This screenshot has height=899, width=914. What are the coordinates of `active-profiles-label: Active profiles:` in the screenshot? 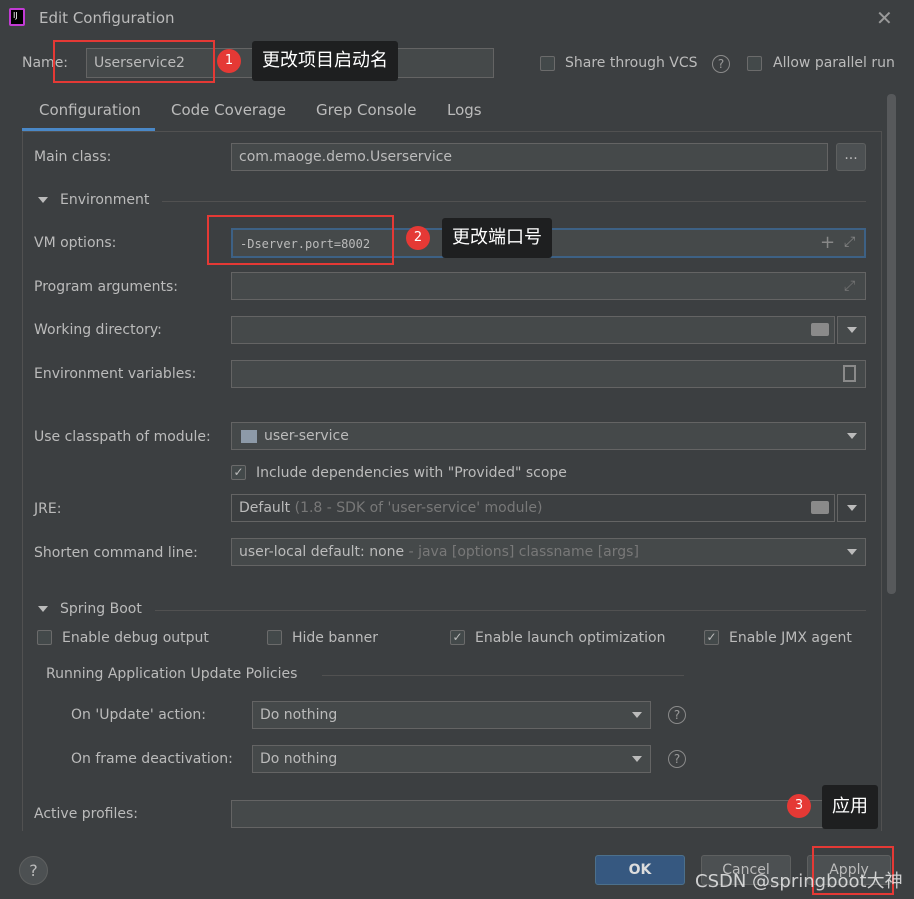 It's located at (86, 814).